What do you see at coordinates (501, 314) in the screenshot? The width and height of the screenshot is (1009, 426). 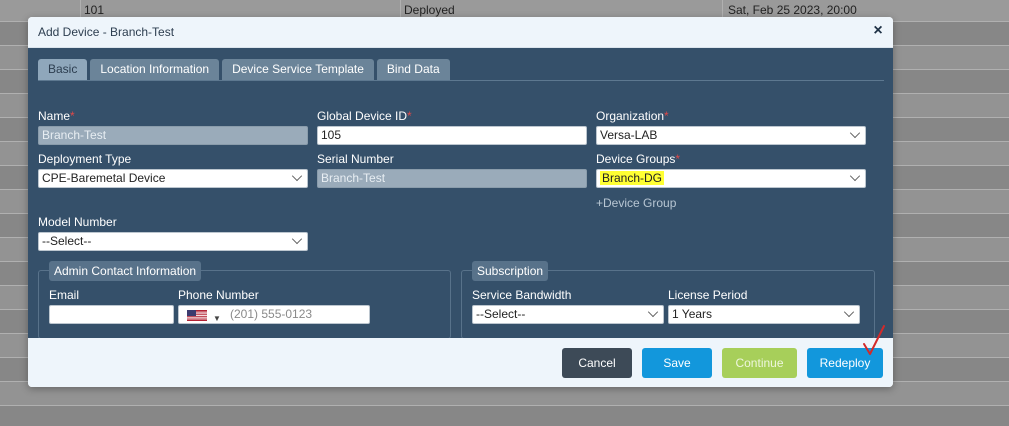 I see `service-bandwidth-value: --Select--` at bounding box center [501, 314].